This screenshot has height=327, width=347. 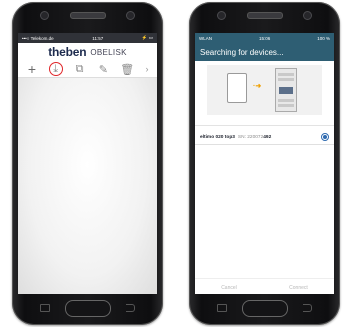 What do you see at coordinates (98, 38) in the screenshot?
I see `clock: 11:57` at bounding box center [98, 38].